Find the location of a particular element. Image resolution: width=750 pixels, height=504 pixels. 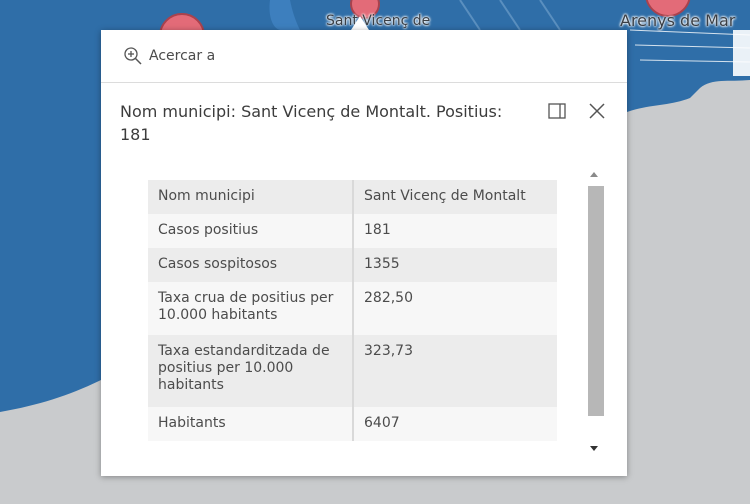

attribute-key: Nom municipi is located at coordinates (251, 197).